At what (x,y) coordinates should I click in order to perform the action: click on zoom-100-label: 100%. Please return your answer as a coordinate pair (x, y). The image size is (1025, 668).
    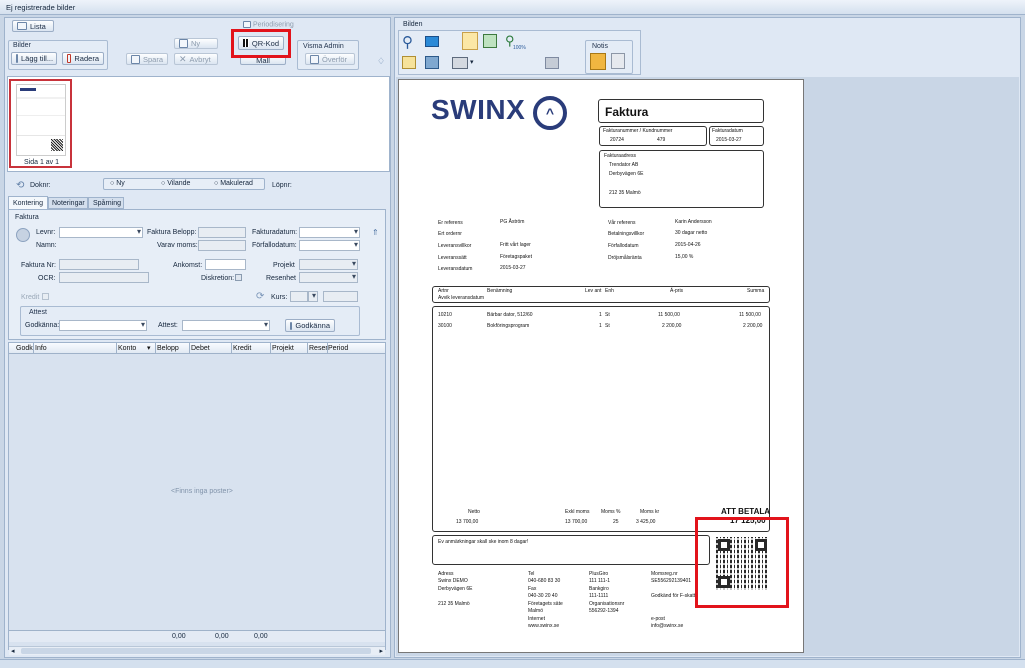
    Looking at the image, I should click on (519, 48).